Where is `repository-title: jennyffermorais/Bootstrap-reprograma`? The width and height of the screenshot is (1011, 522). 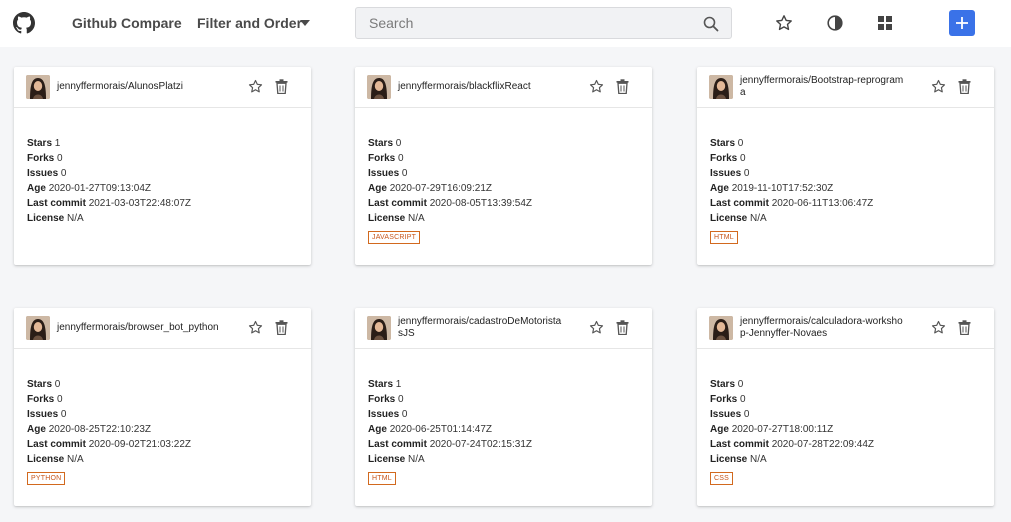 repository-title: jennyffermorais/Bootstrap-reprograma is located at coordinates (824, 87).